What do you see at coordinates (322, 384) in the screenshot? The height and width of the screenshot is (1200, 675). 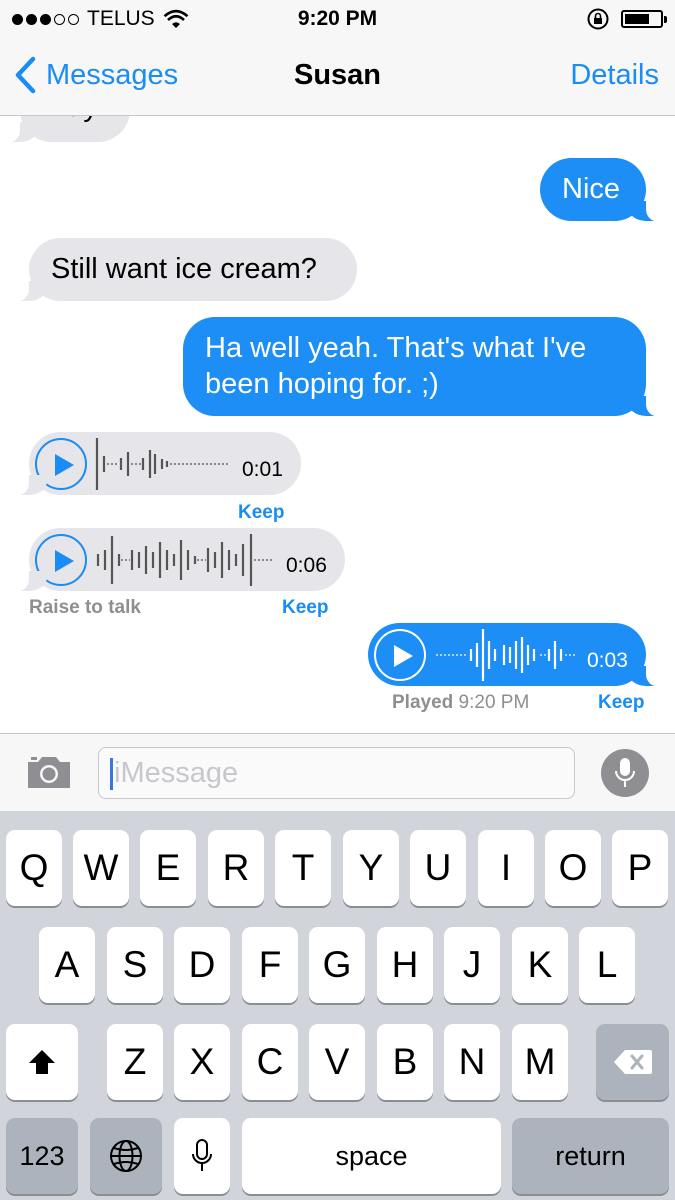 I see `message-text-line: been hoping for. ;)` at bounding box center [322, 384].